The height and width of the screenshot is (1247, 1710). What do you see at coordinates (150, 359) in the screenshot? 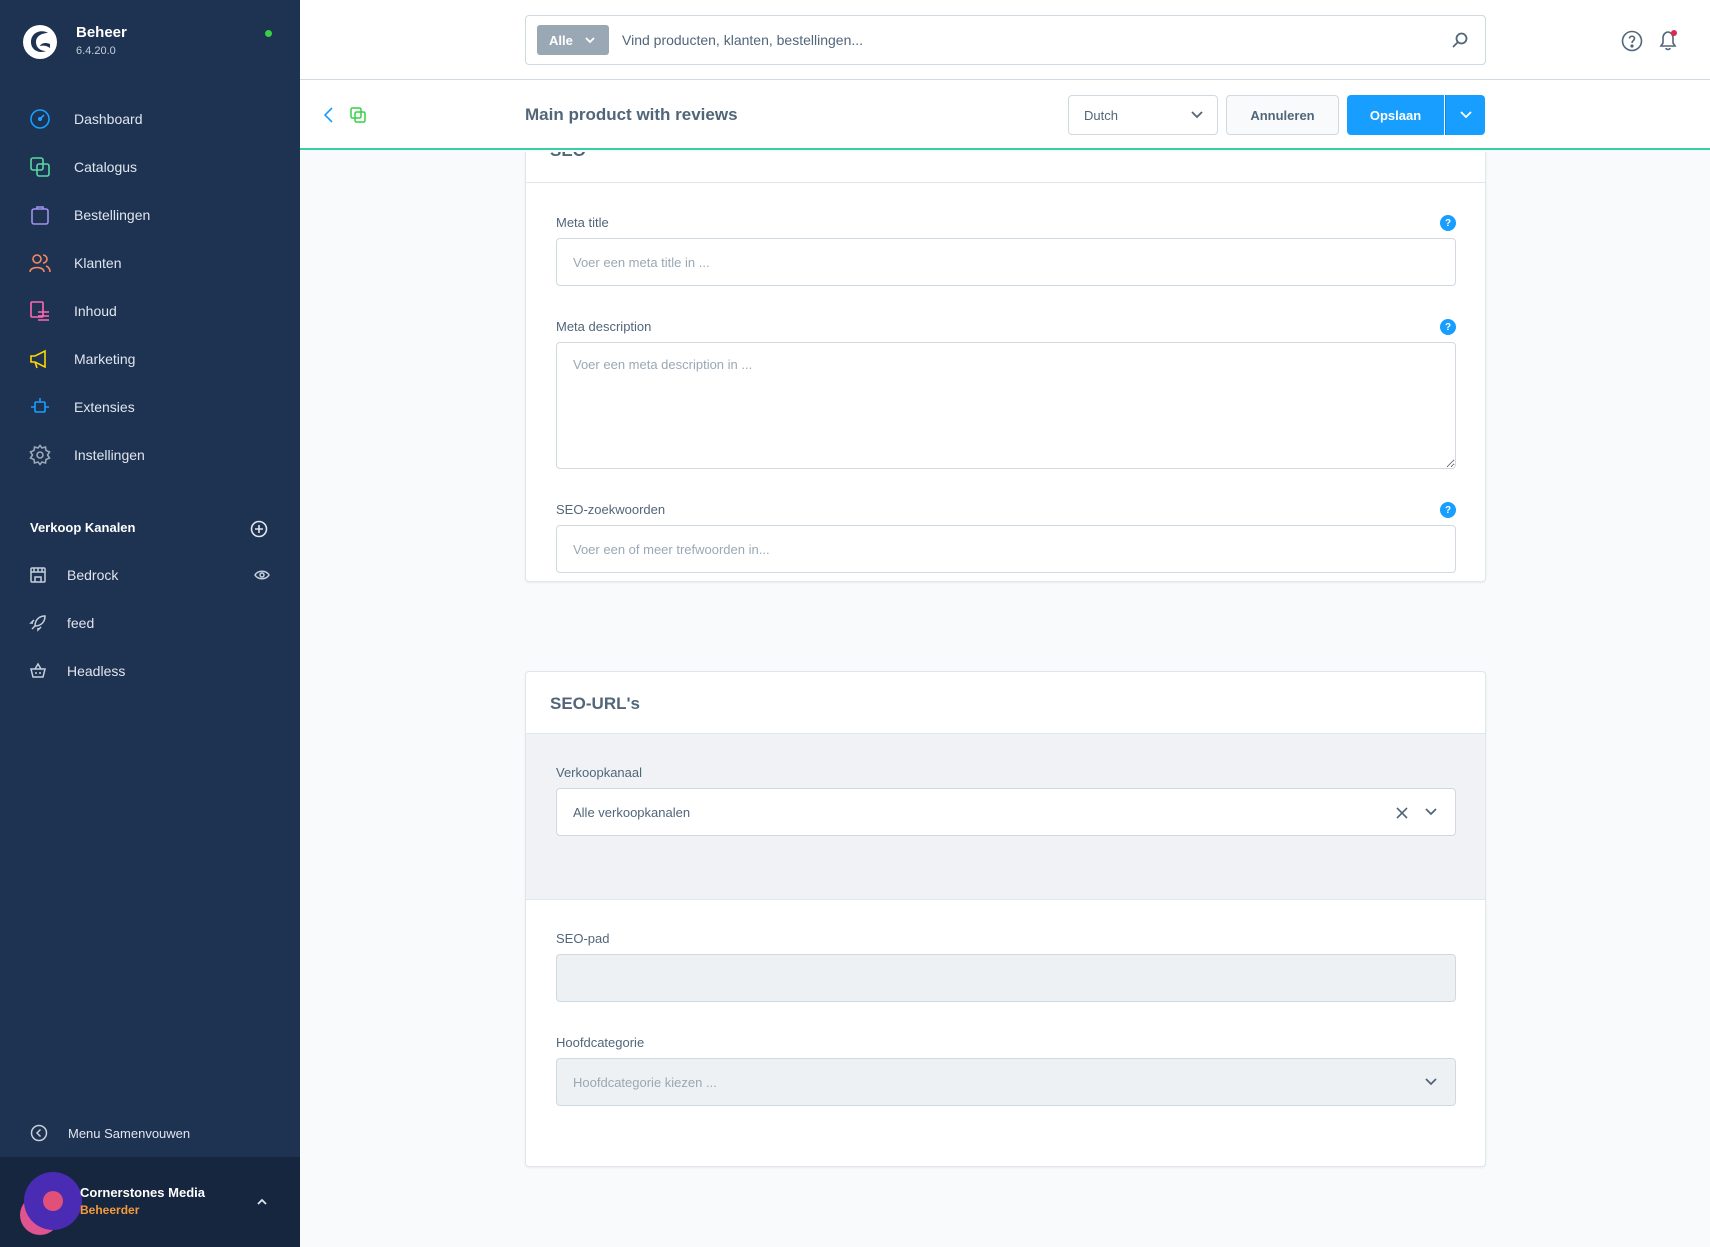
I see `sidebar-item-marketing: Marketing` at bounding box center [150, 359].